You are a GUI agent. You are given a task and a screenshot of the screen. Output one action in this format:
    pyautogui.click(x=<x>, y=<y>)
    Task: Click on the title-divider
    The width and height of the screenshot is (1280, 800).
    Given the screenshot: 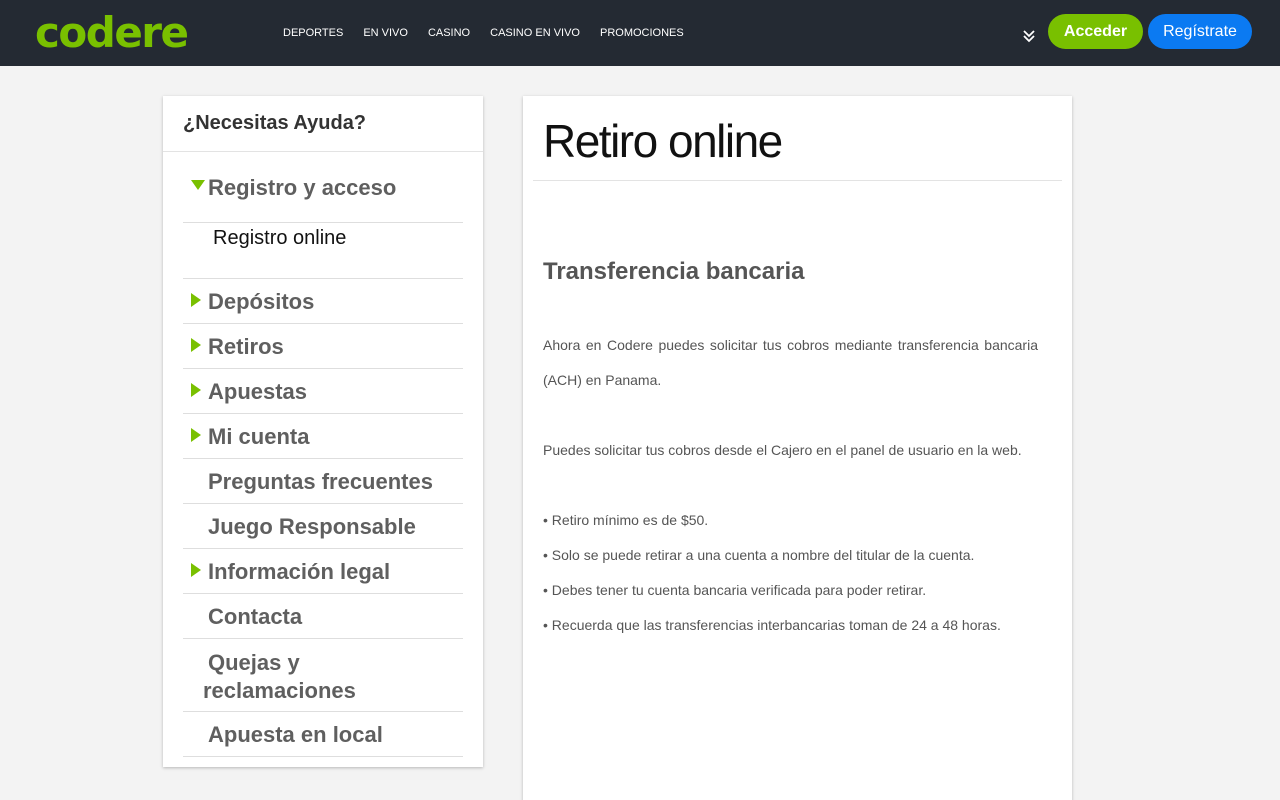 What is the action you would take?
    pyautogui.click(x=797, y=180)
    